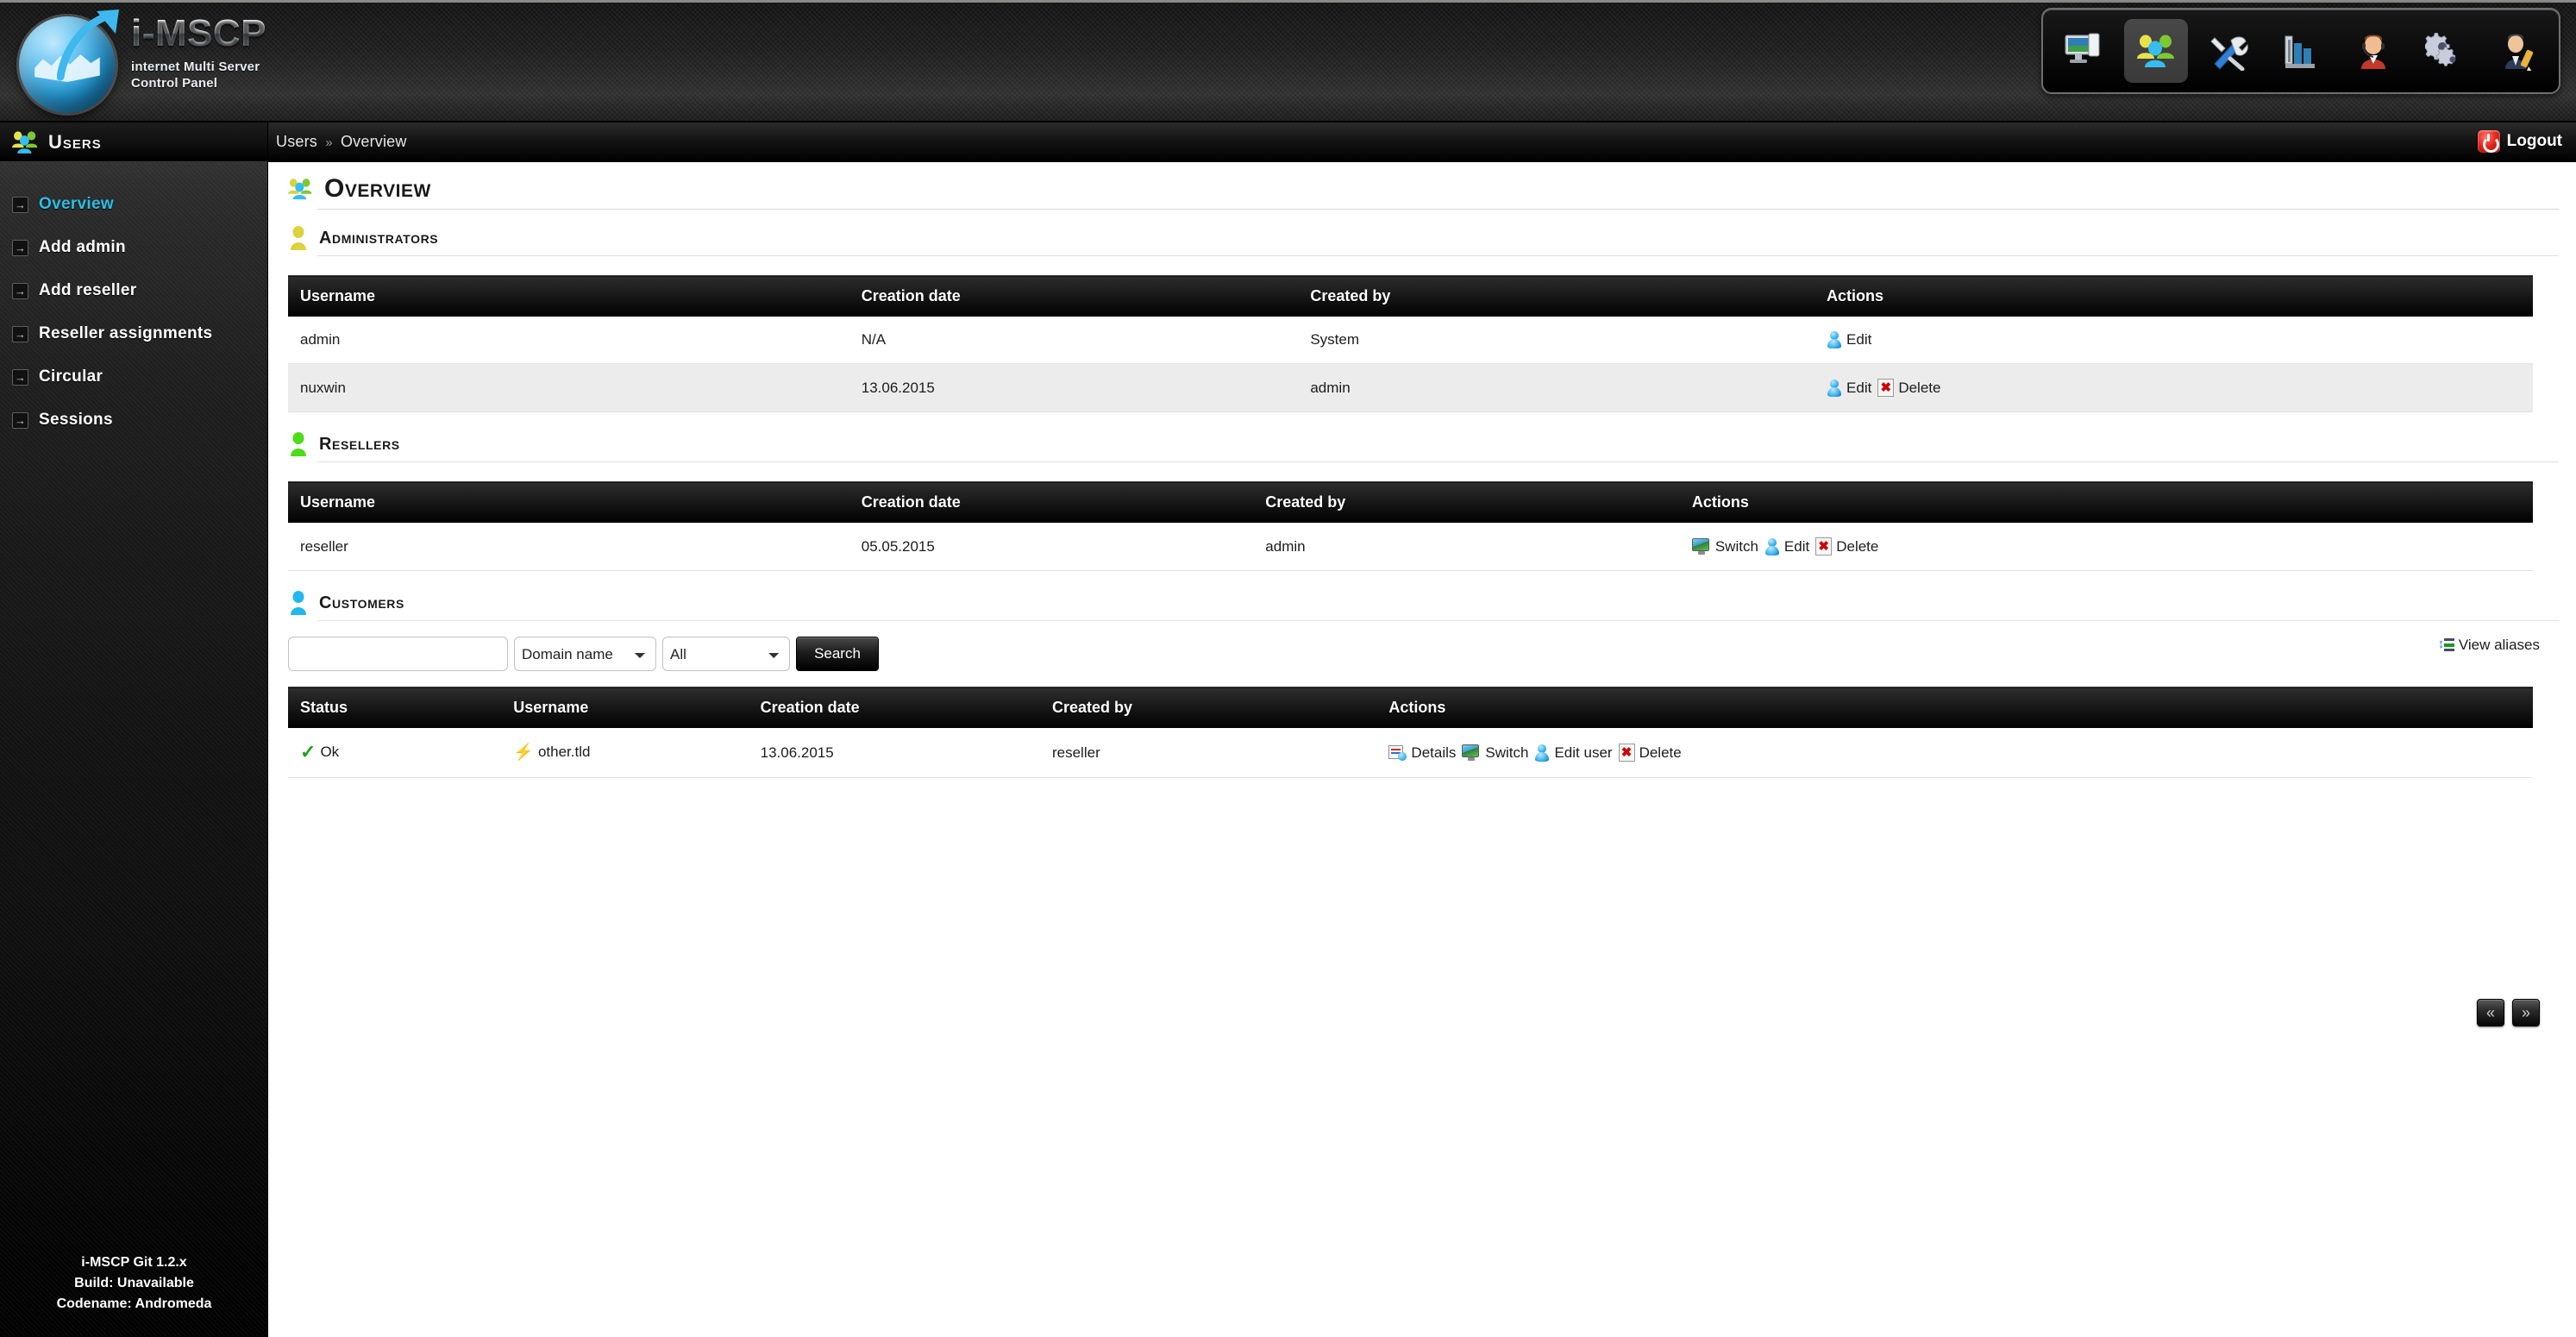 This screenshot has width=2576, height=1337. Describe the element at coordinates (1583, 752) in the screenshot. I see `action-label: Edit user` at that location.